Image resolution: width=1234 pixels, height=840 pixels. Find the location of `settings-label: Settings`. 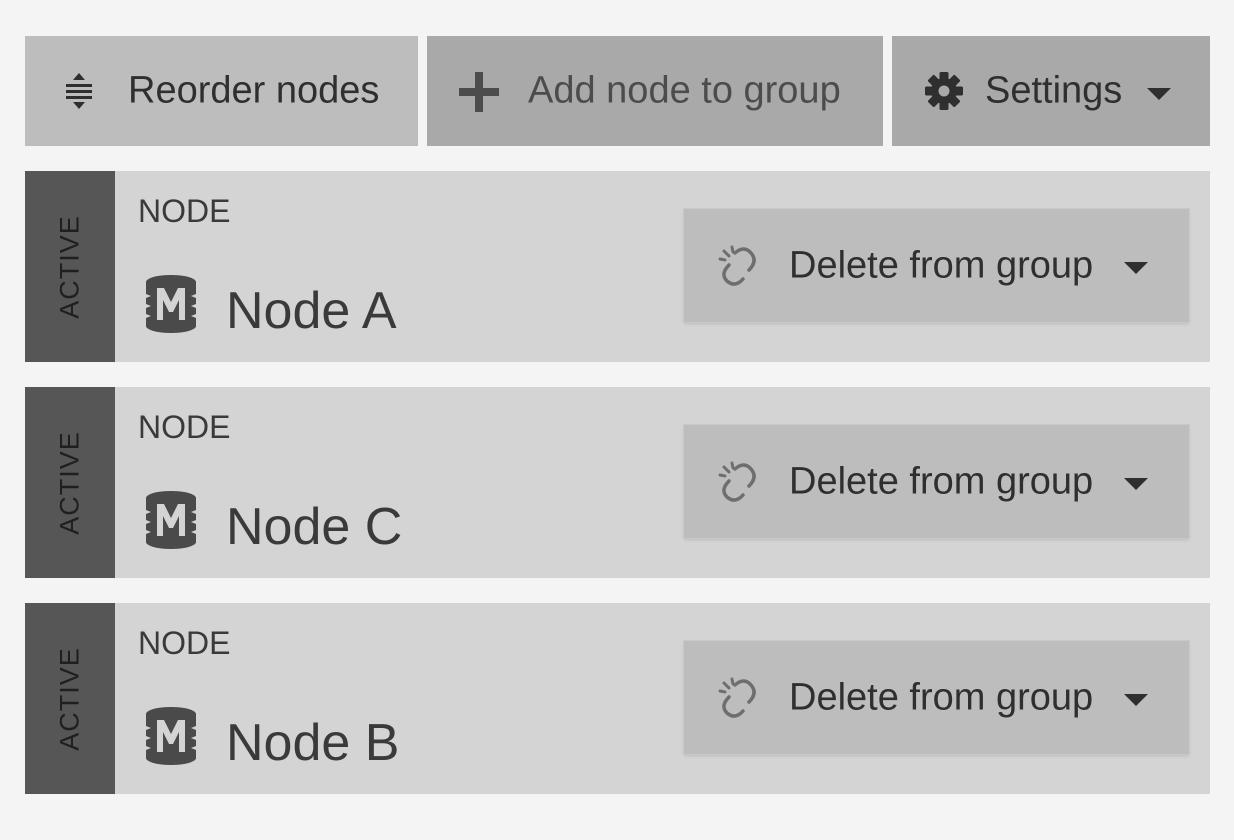

settings-label: Settings is located at coordinates (1054, 90).